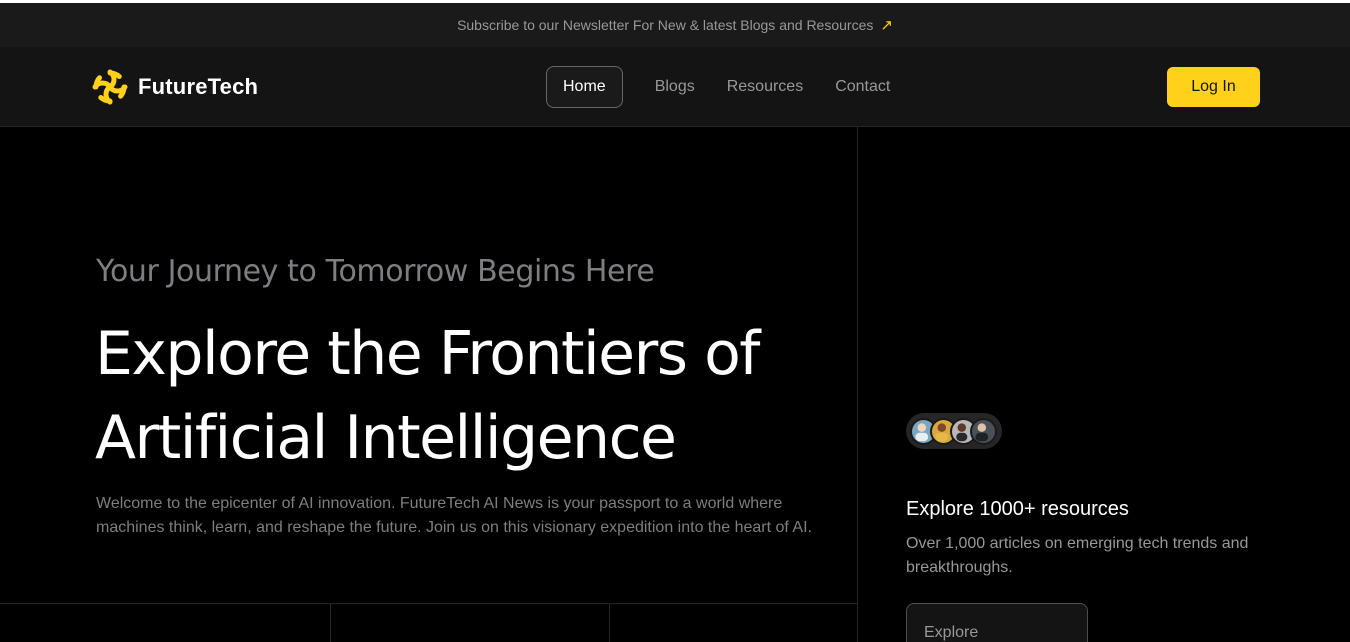  I want to click on login-button: Log In, so click(1213, 87).